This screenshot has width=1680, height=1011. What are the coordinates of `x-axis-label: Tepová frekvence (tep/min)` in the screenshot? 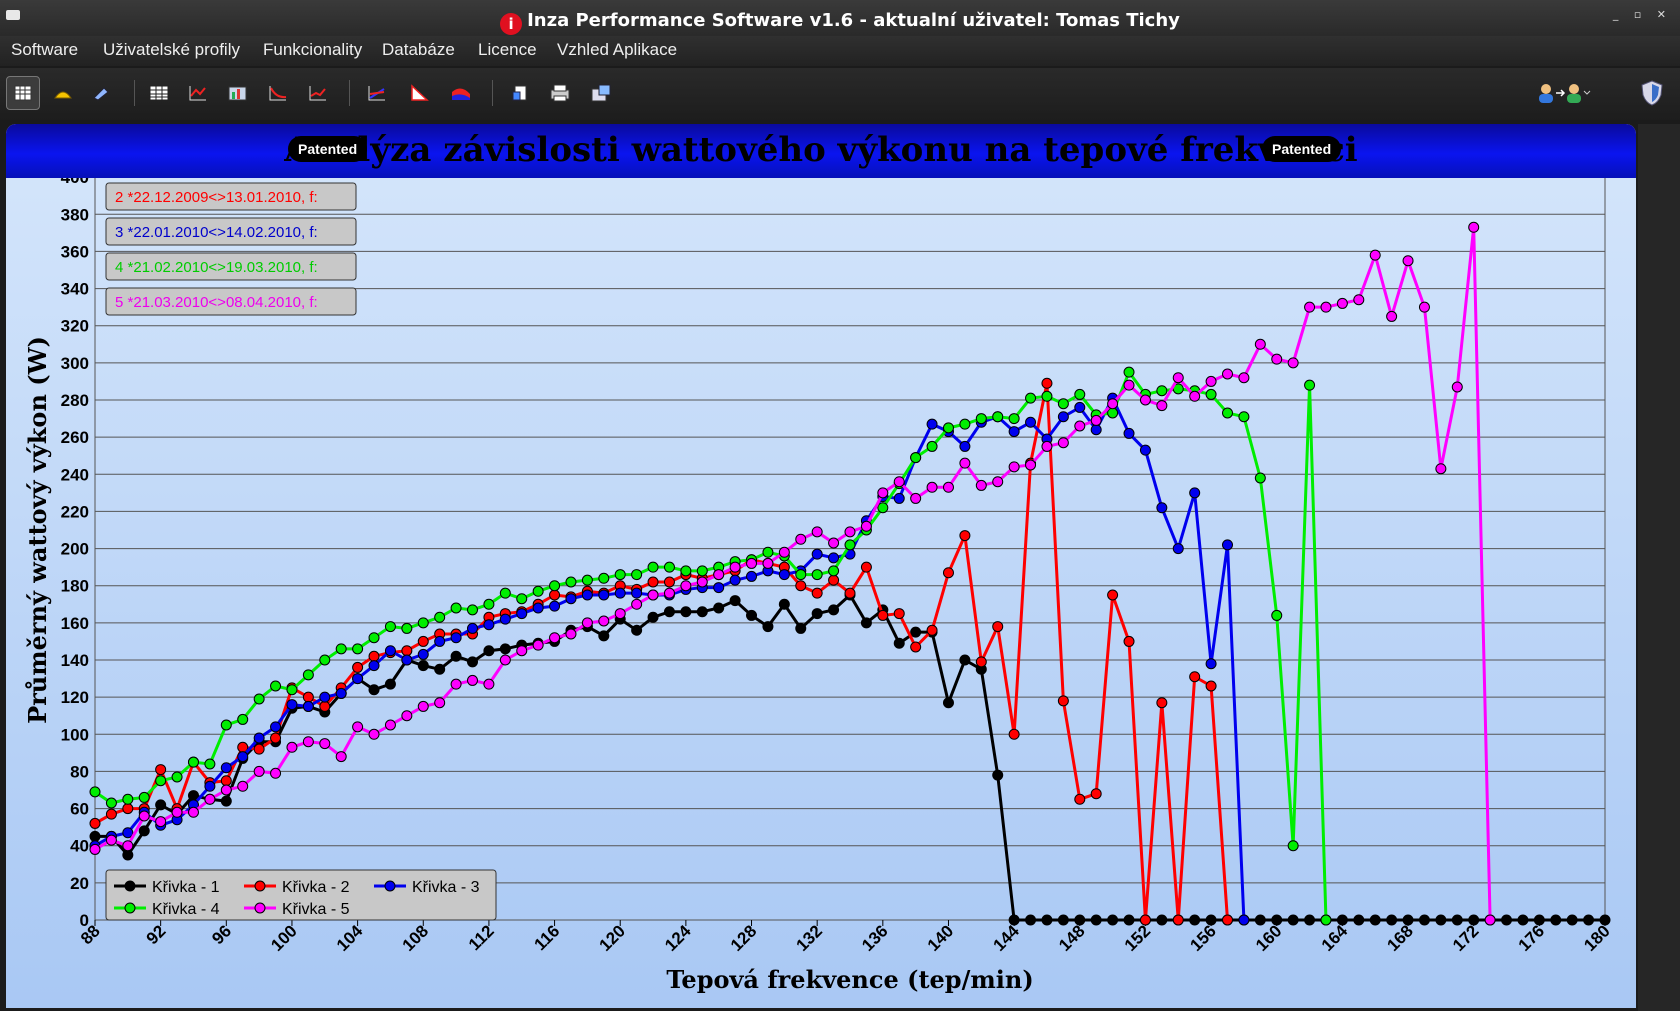 It's located at (849, 979).